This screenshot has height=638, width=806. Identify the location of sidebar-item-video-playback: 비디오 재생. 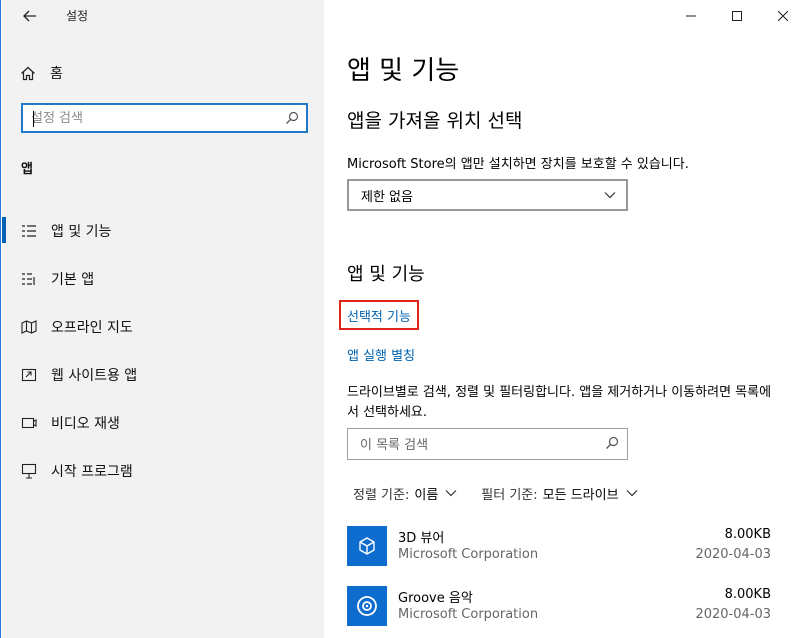
(163, 423).